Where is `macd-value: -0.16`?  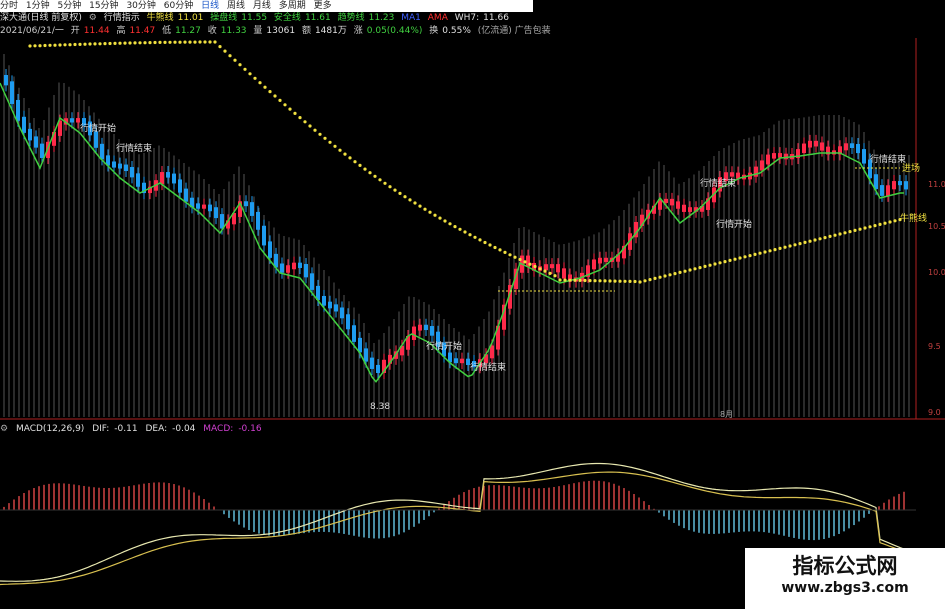
macd-value: -0.16 is located at coordinates (250, 429).